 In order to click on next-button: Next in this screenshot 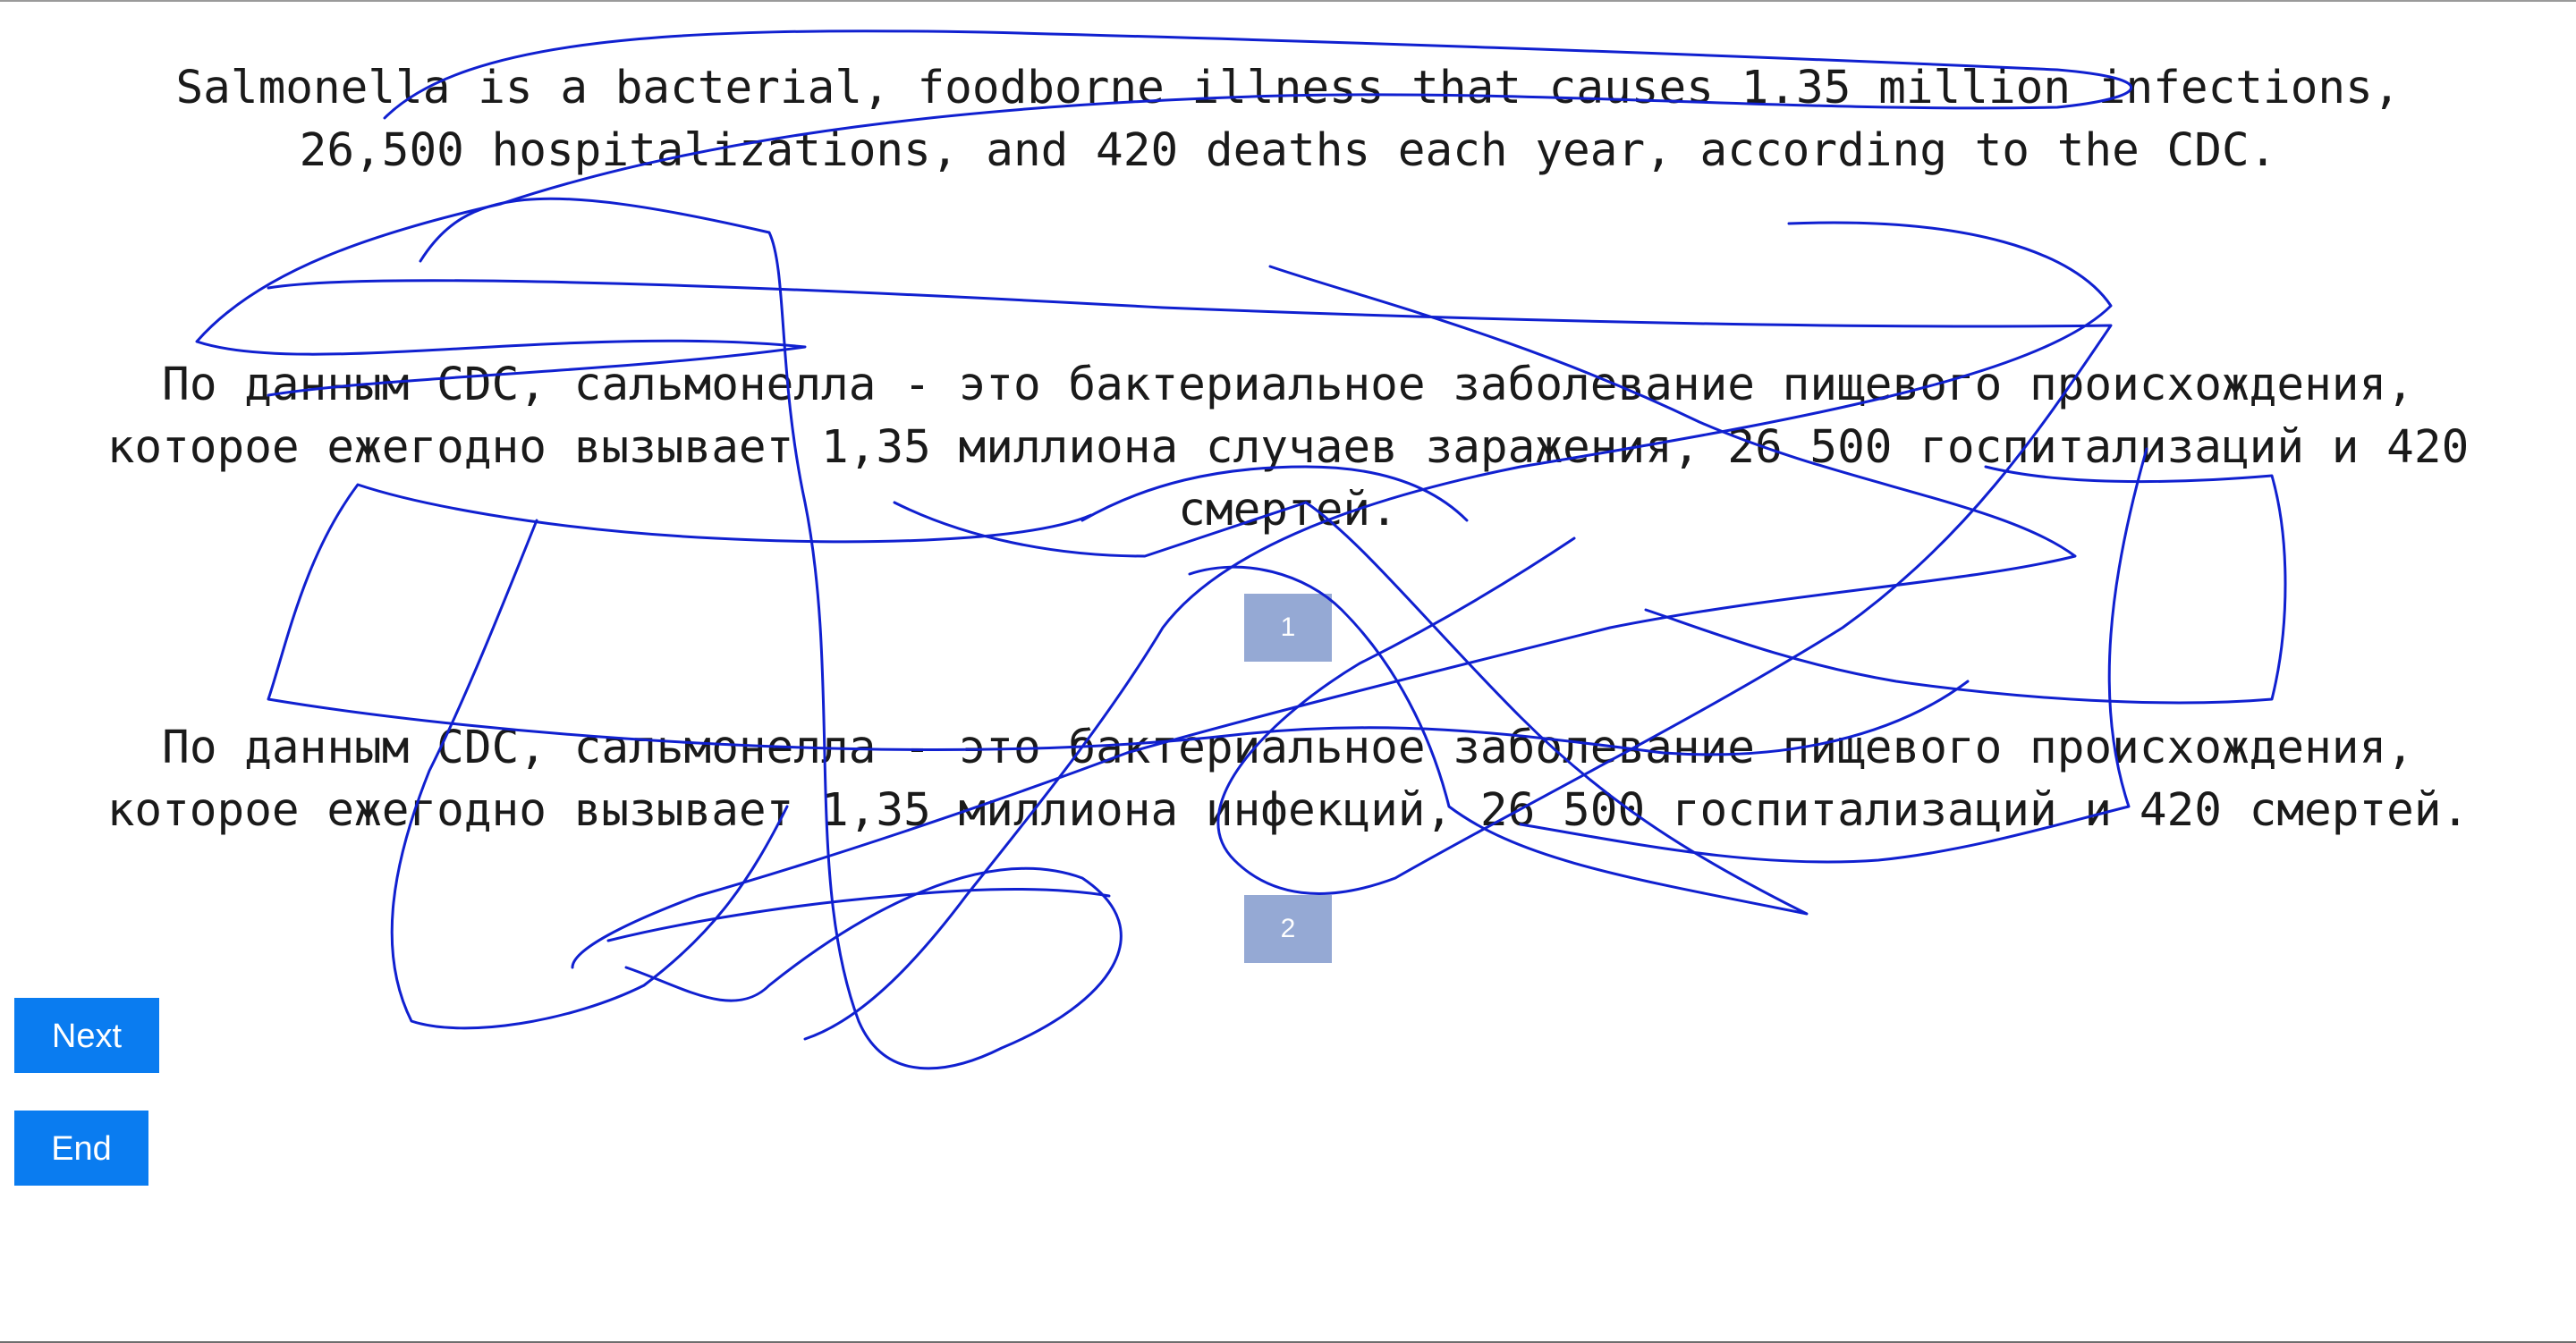, I will do `click(86, 1036)`.